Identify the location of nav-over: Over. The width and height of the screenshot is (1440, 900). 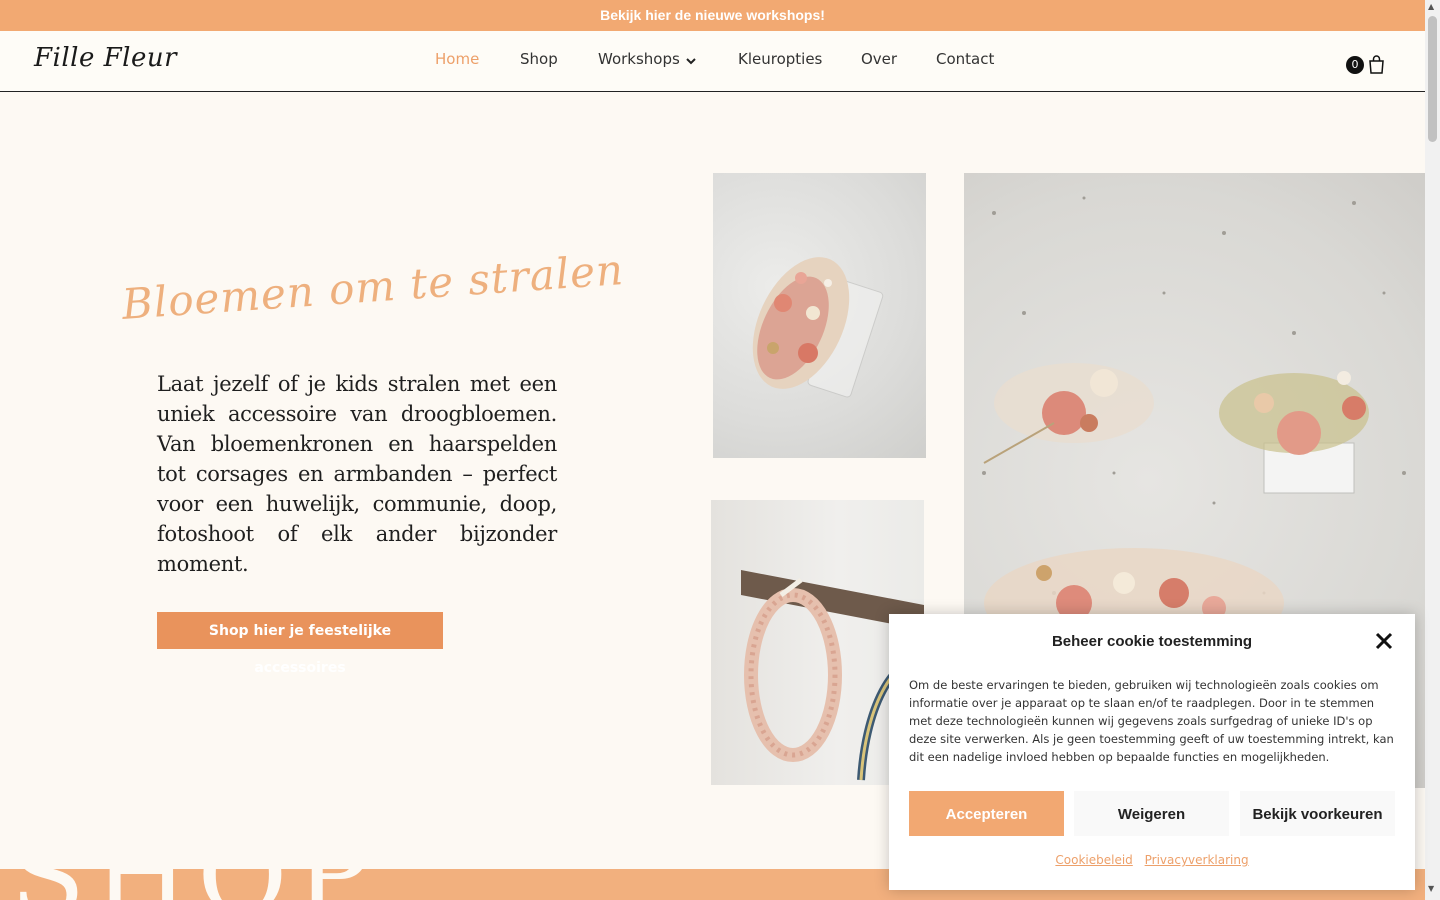
(879, 59).